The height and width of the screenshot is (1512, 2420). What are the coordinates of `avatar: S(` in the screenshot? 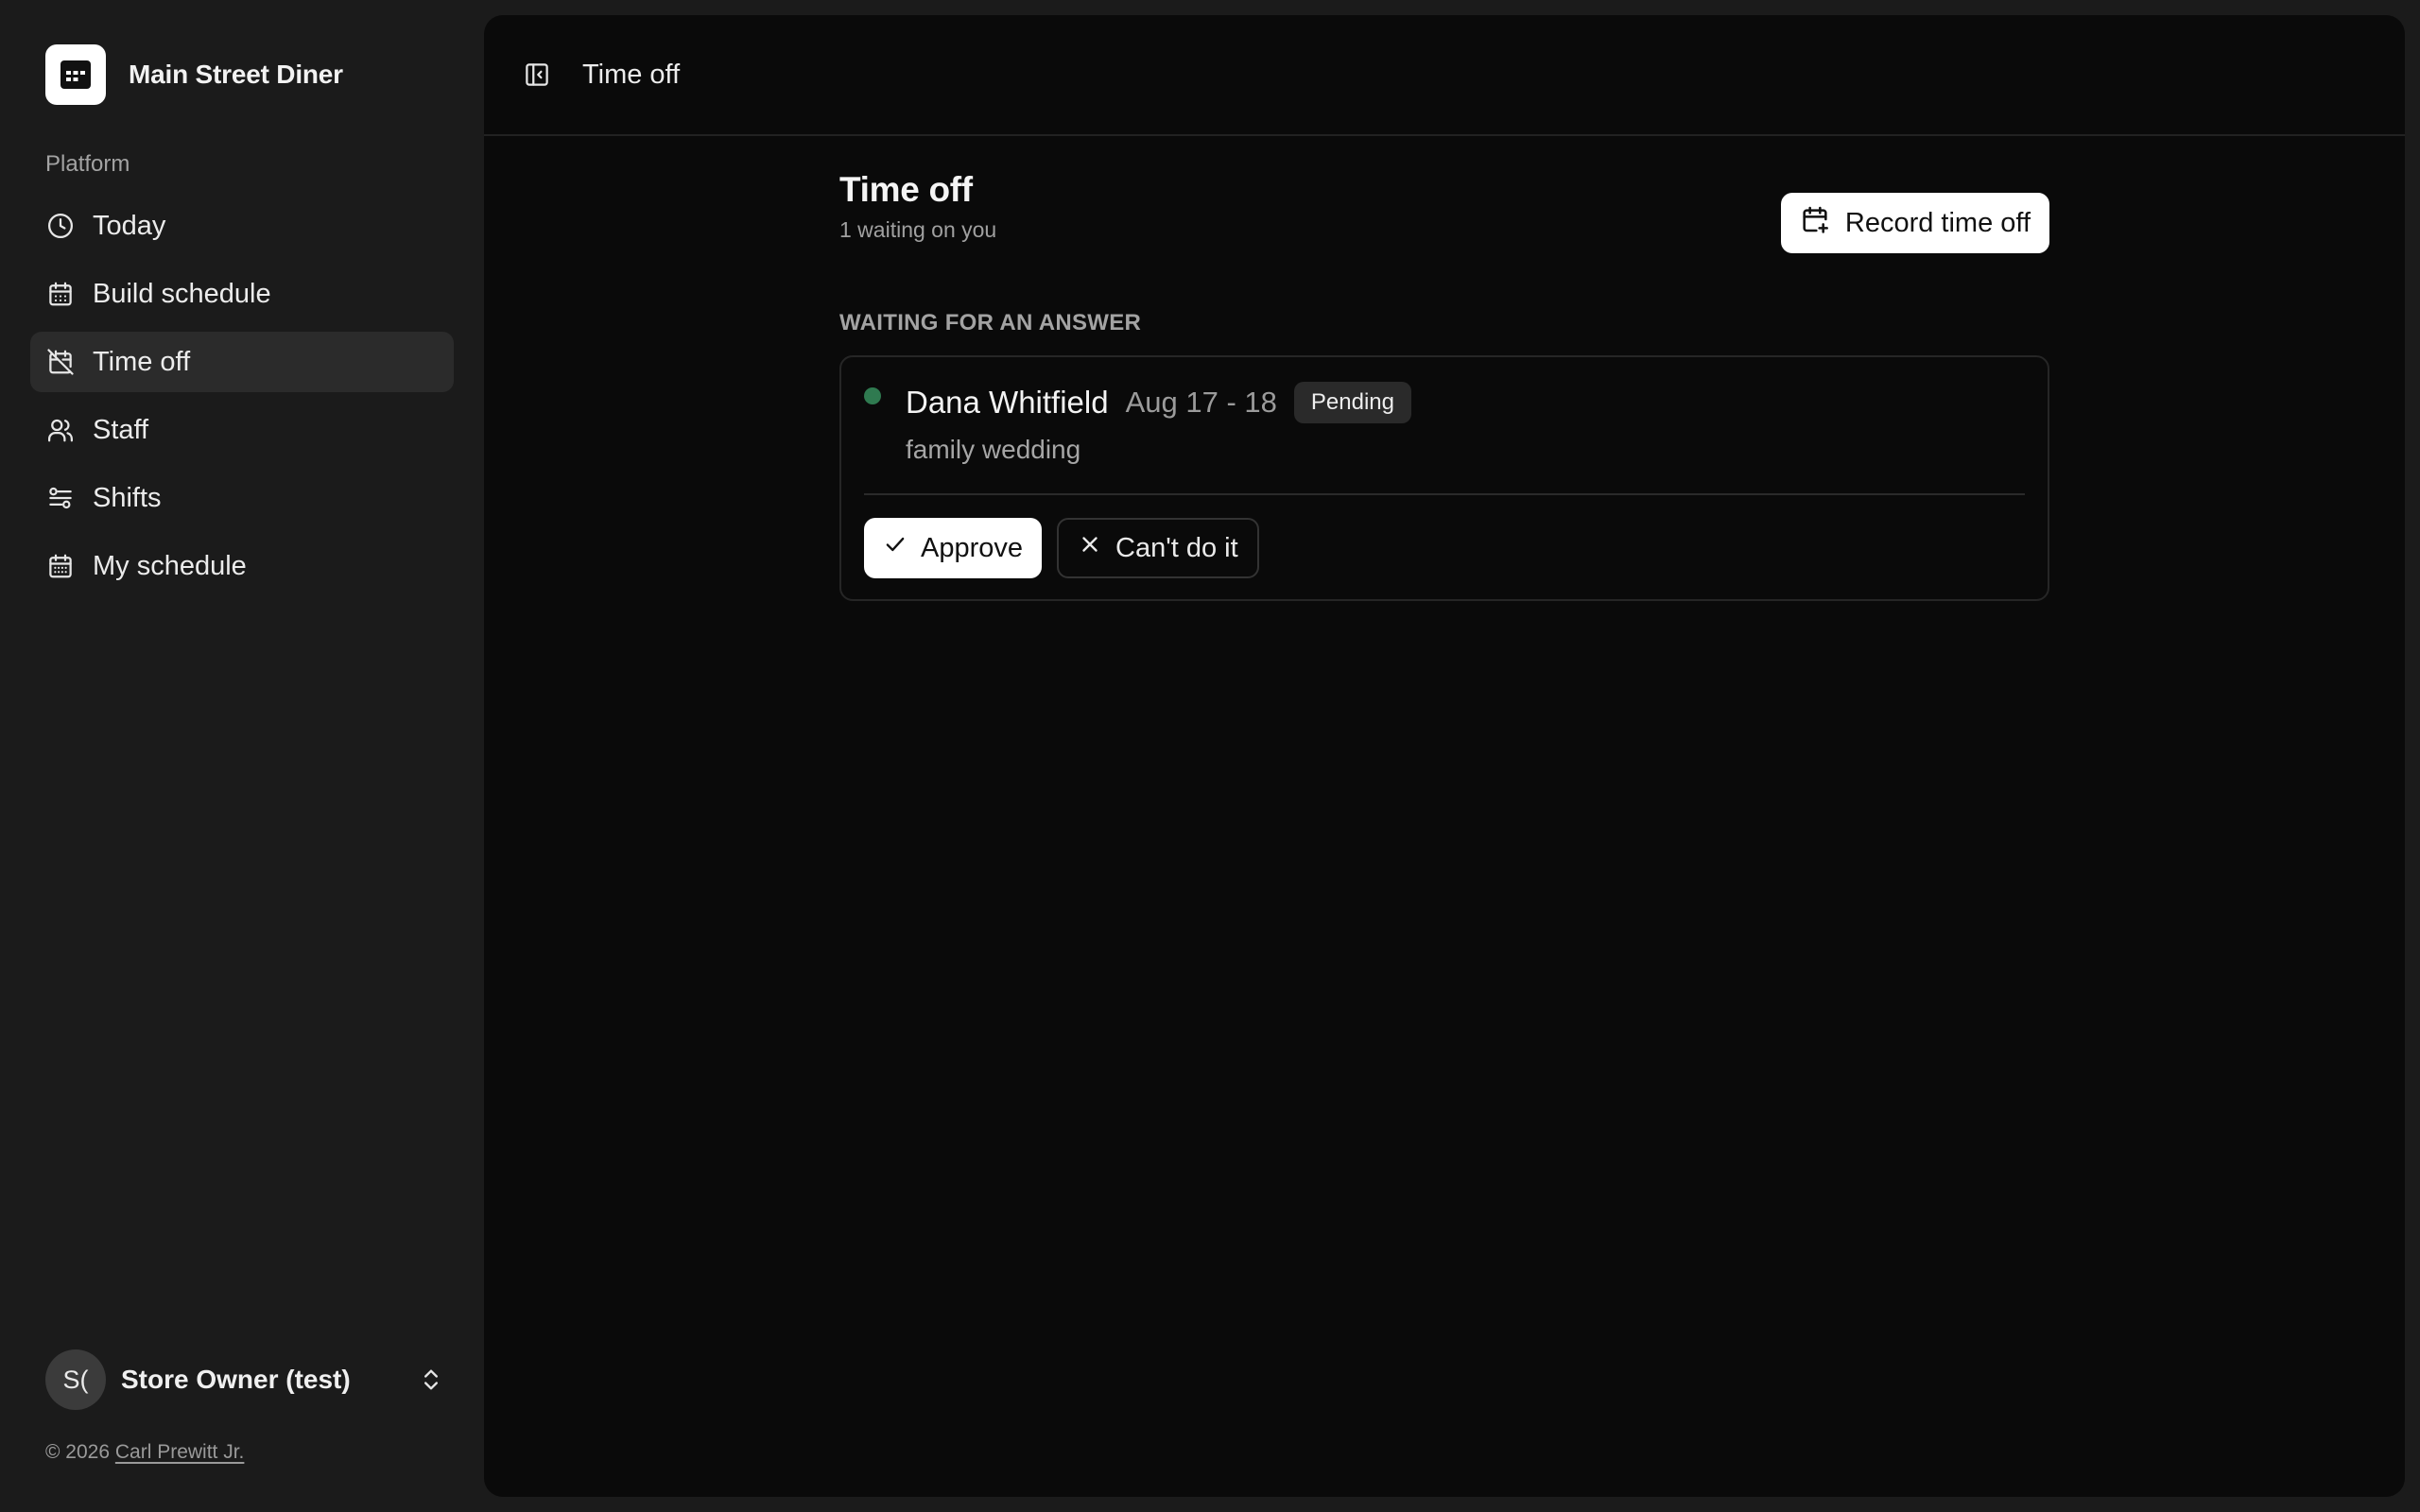 It's located at (75, 1379).